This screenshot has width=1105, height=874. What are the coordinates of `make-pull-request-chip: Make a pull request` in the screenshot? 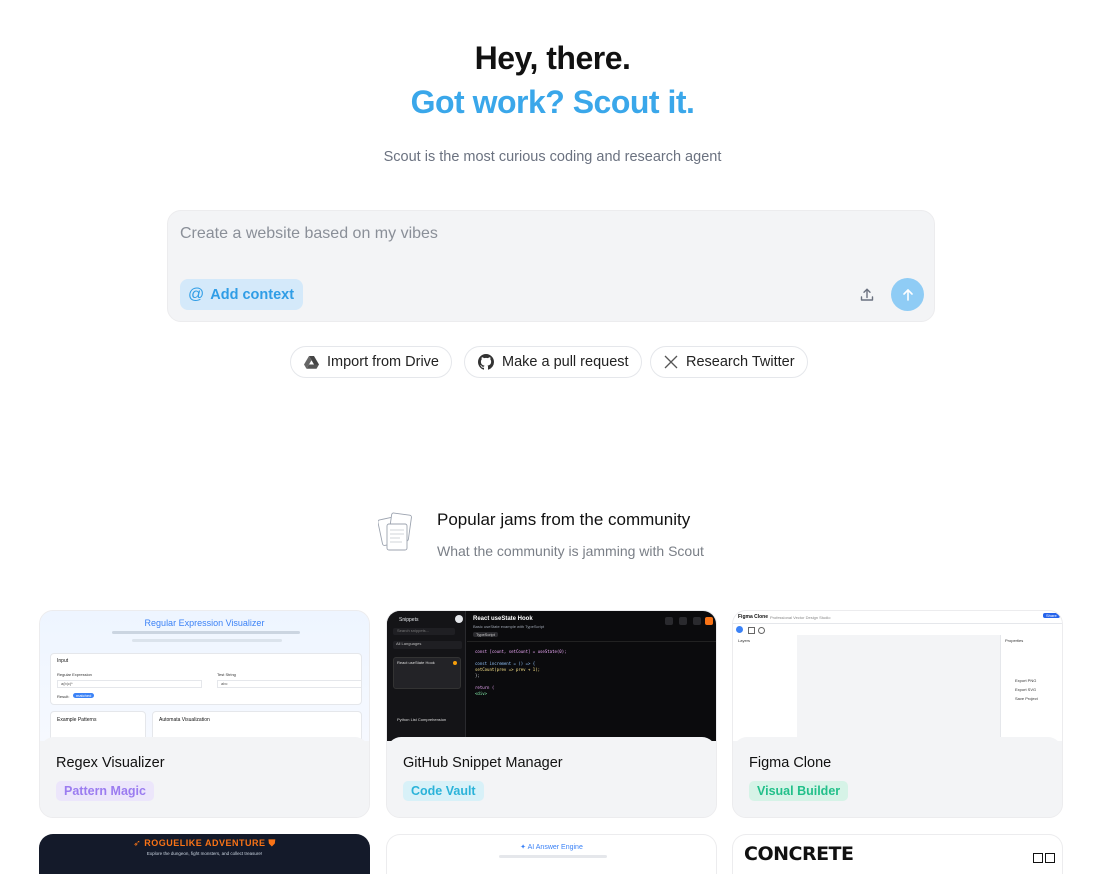 It's located at (553, 362).